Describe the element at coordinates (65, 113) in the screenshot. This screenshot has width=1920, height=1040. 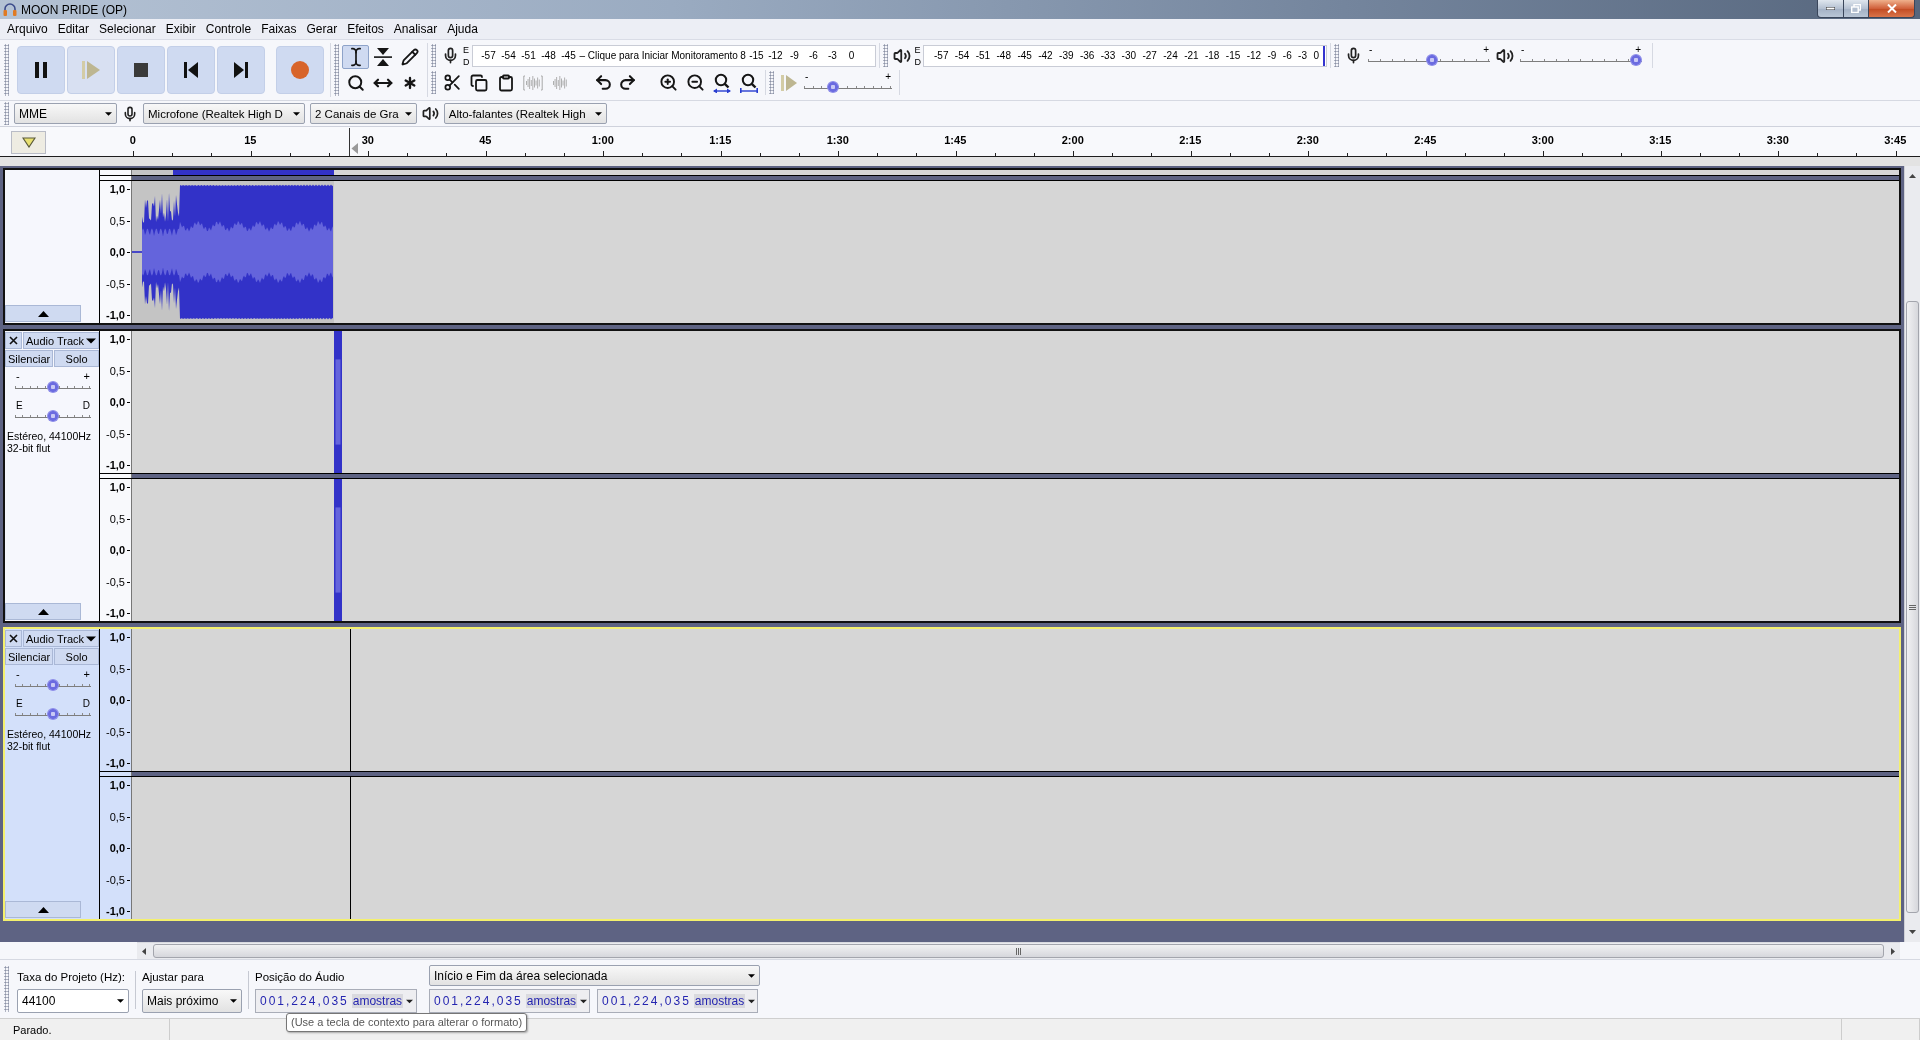
I see `host-dropdown: MME` at that location.